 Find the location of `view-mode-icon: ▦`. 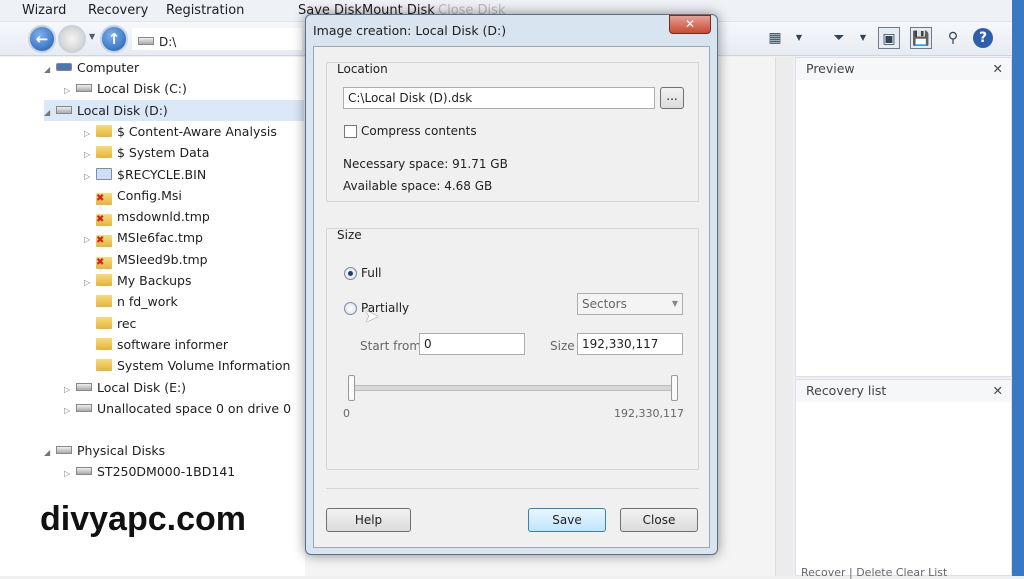

view-mode-icon: ▦ is located at coordinates (775, 38).